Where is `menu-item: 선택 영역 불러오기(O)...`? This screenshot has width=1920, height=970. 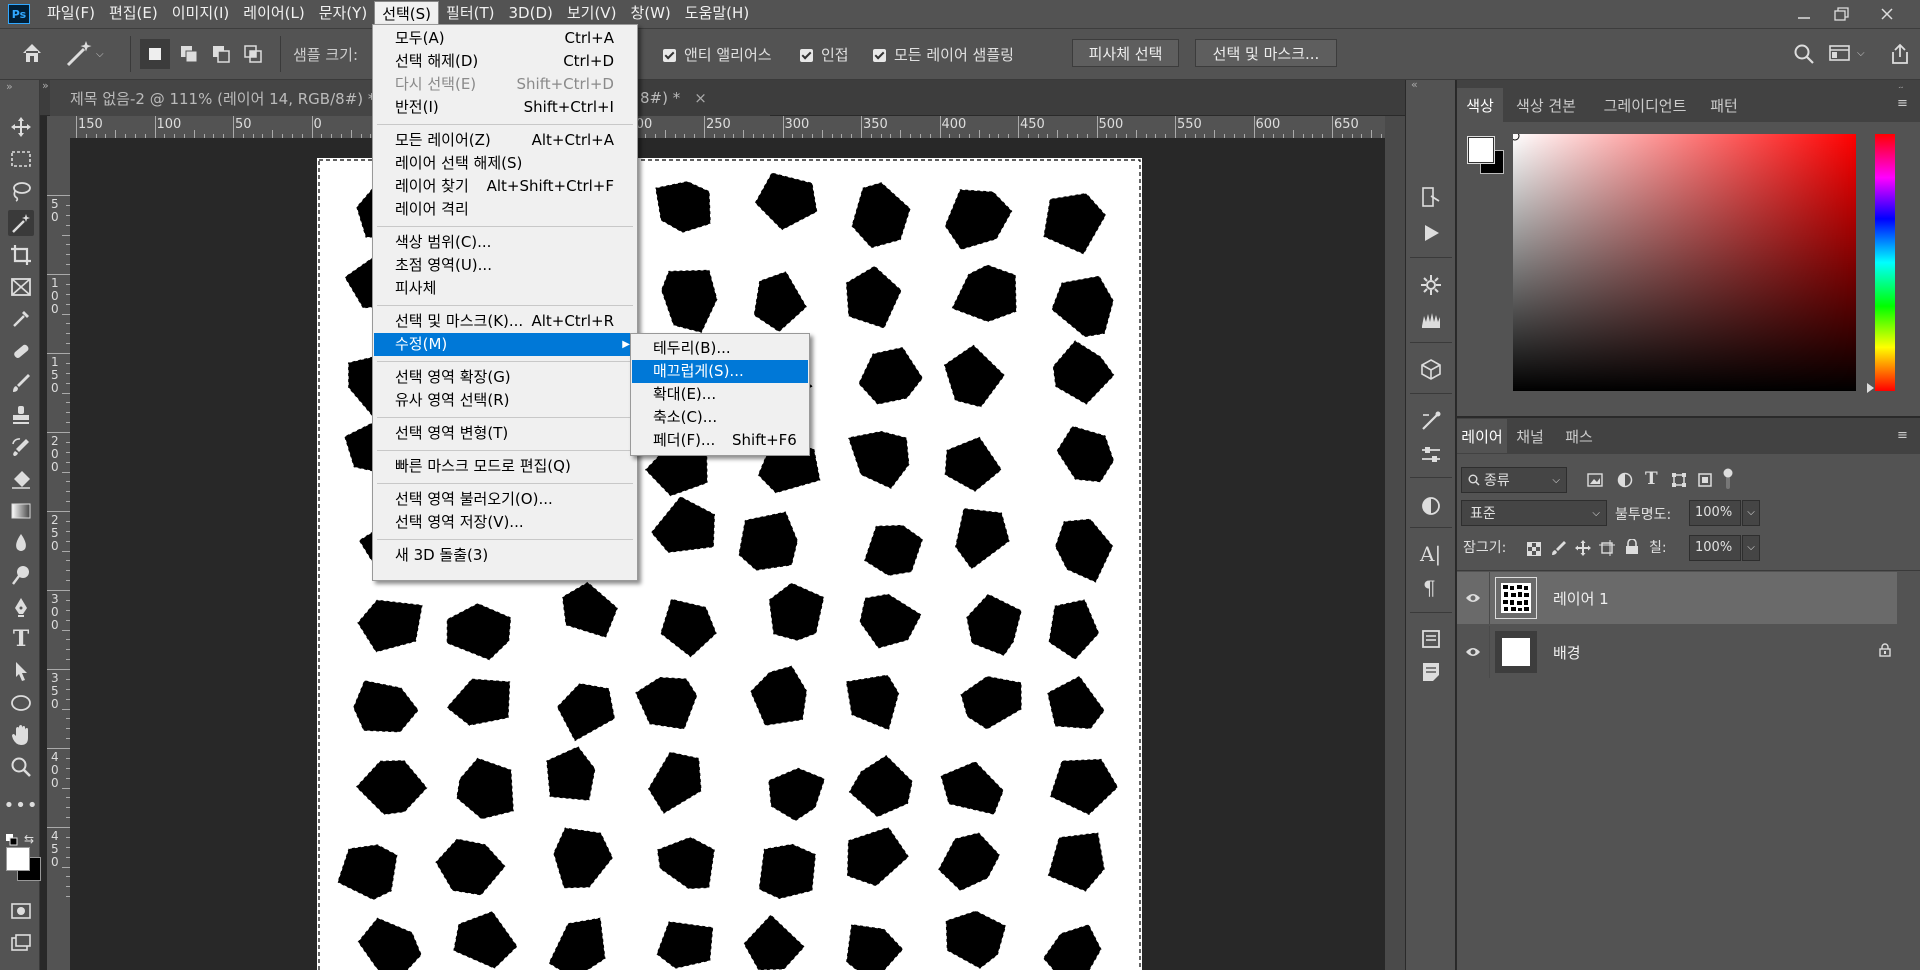
menu-item: 선택 영역 불러오기(O)... is located at coordinates (505, 499).